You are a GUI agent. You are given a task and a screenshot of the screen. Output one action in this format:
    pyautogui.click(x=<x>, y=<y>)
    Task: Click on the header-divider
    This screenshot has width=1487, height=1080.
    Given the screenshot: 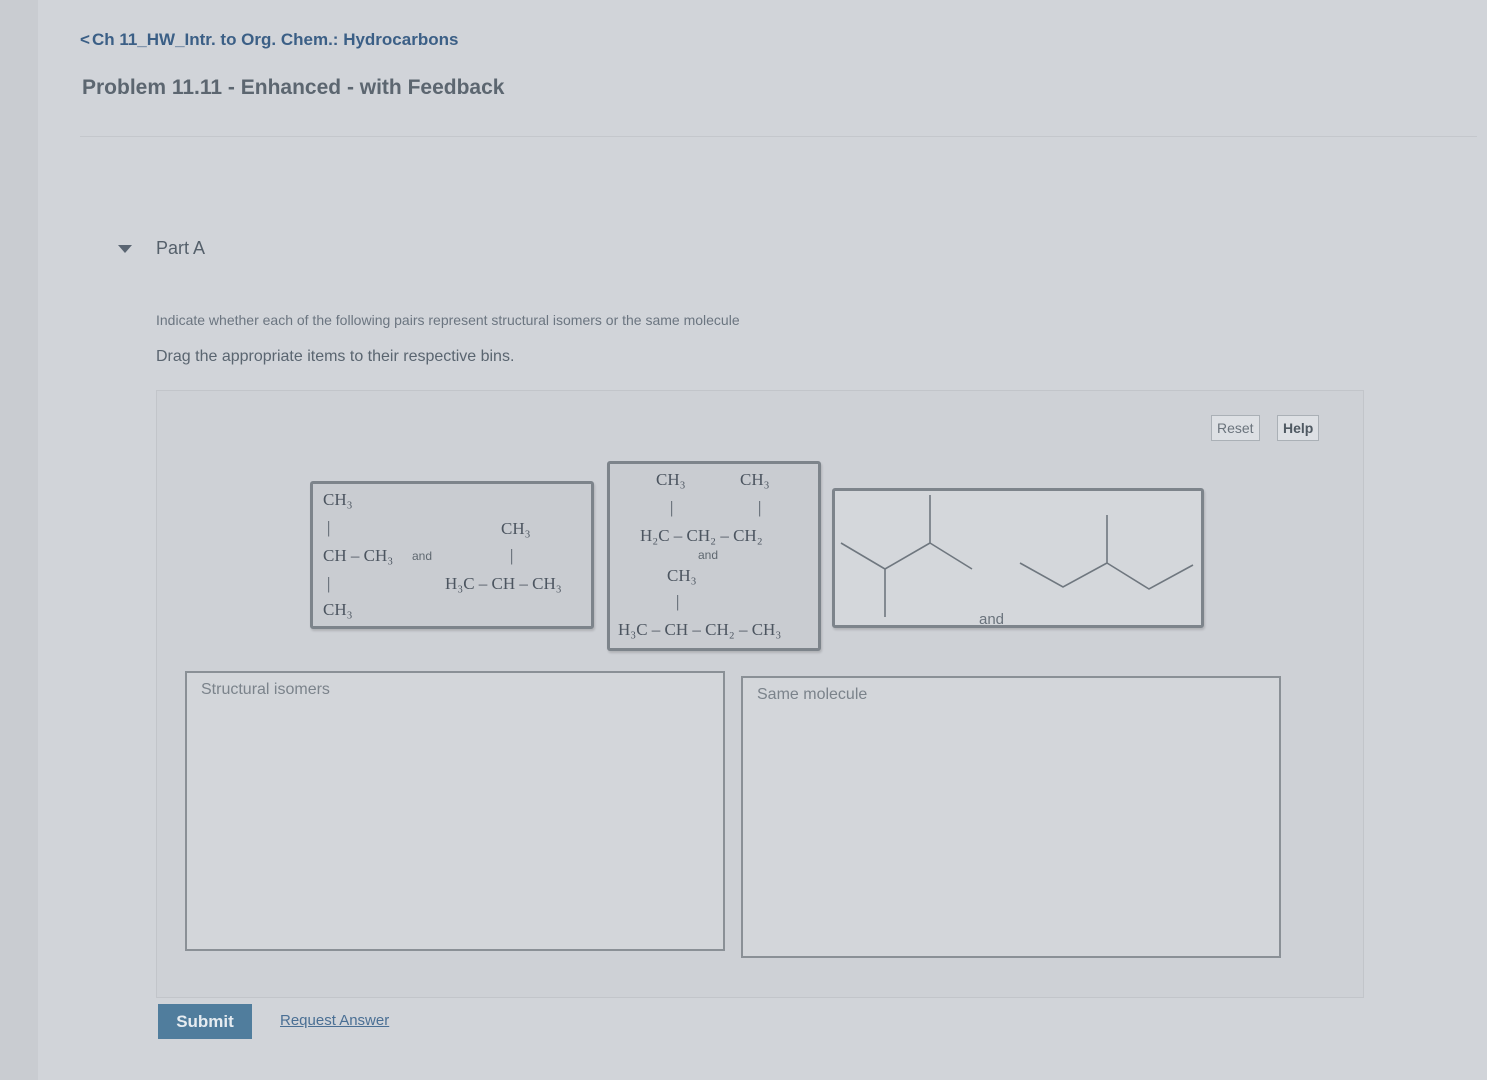 What is the action you would take?
    pyautogui.click(x=778, y=136)
    